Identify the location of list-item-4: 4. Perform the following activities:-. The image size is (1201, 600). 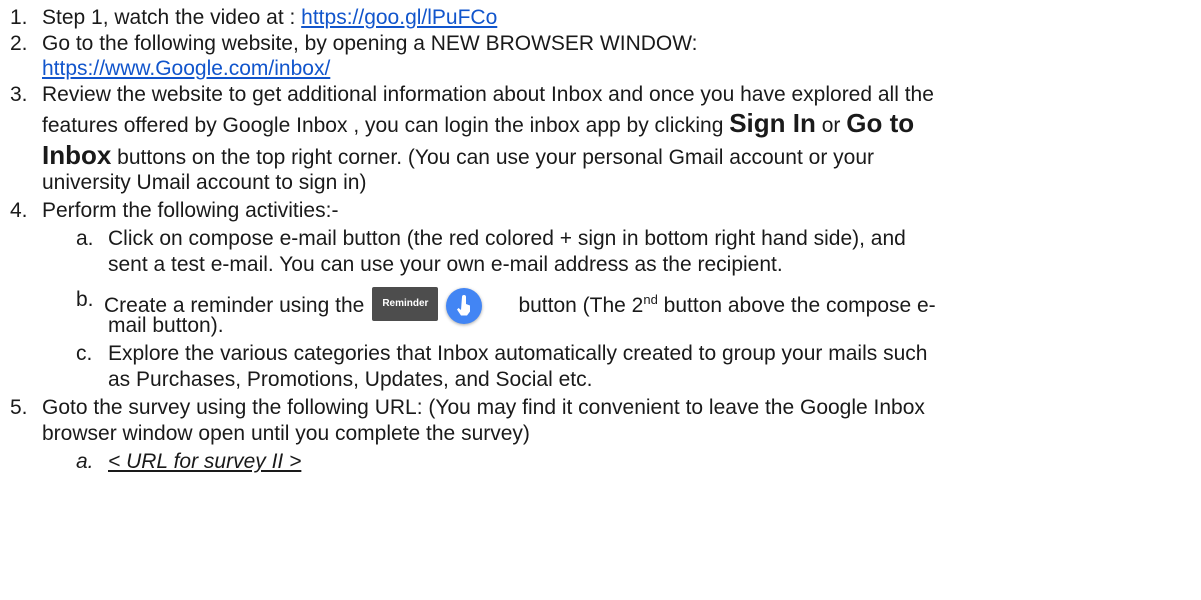
(174, 211).